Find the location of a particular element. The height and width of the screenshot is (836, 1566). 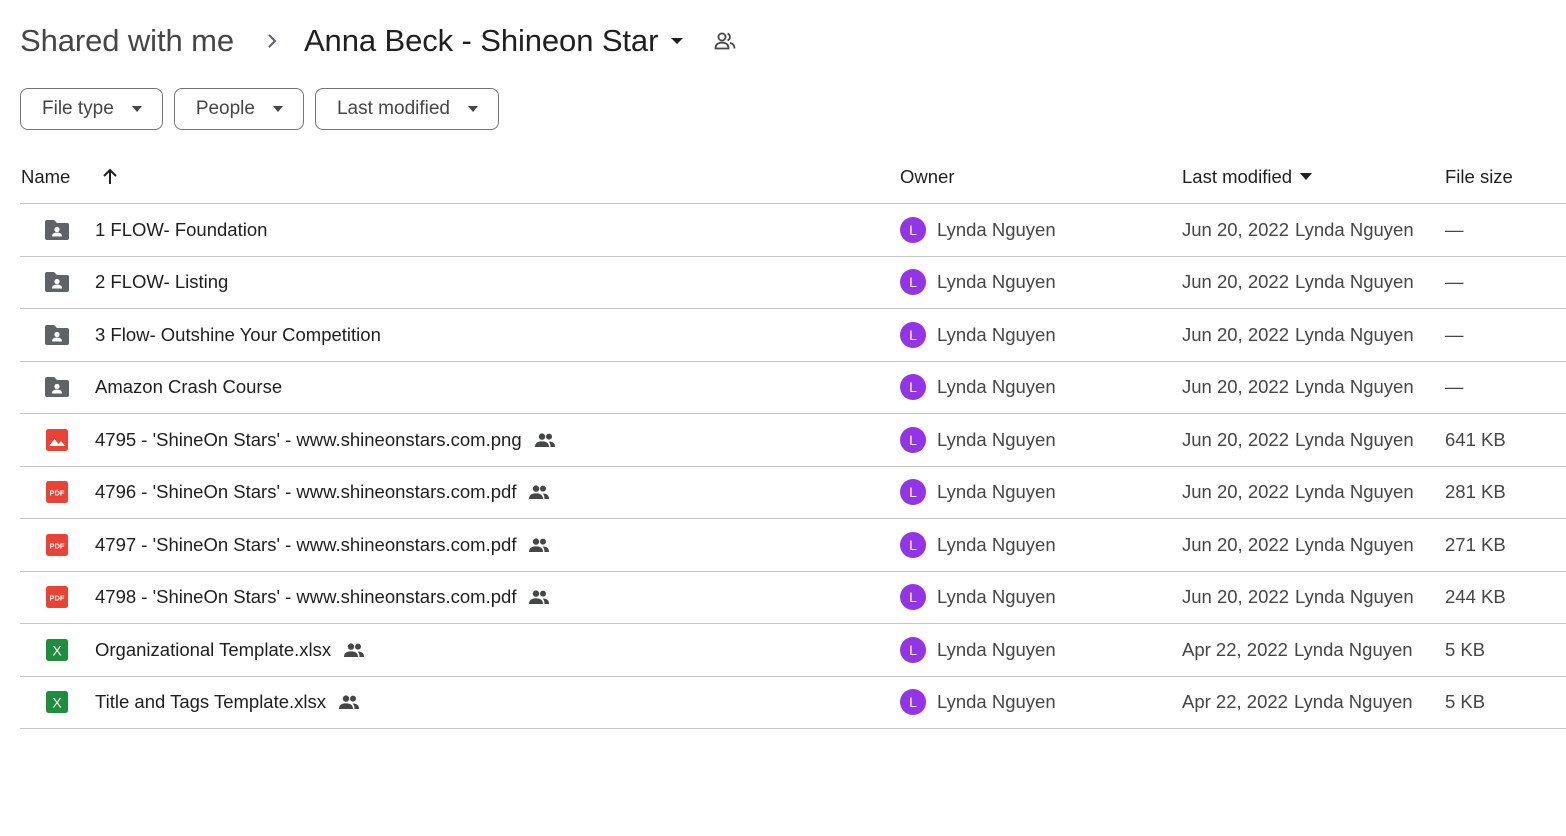

people-filter: People is located at coordinates (238, 109).